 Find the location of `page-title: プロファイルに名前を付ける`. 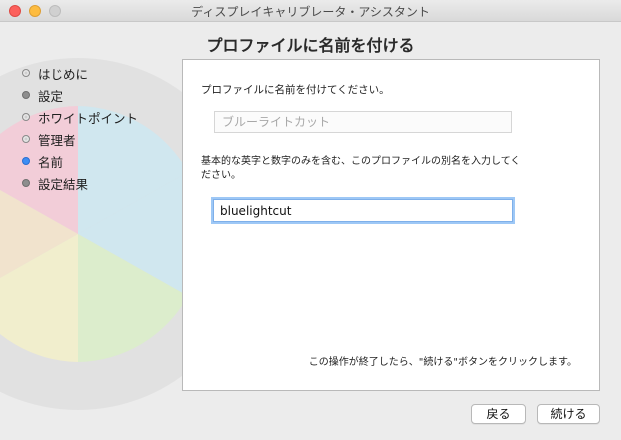

page-title: プロファイルに名前を付ける is located at coordinates (310, 45).